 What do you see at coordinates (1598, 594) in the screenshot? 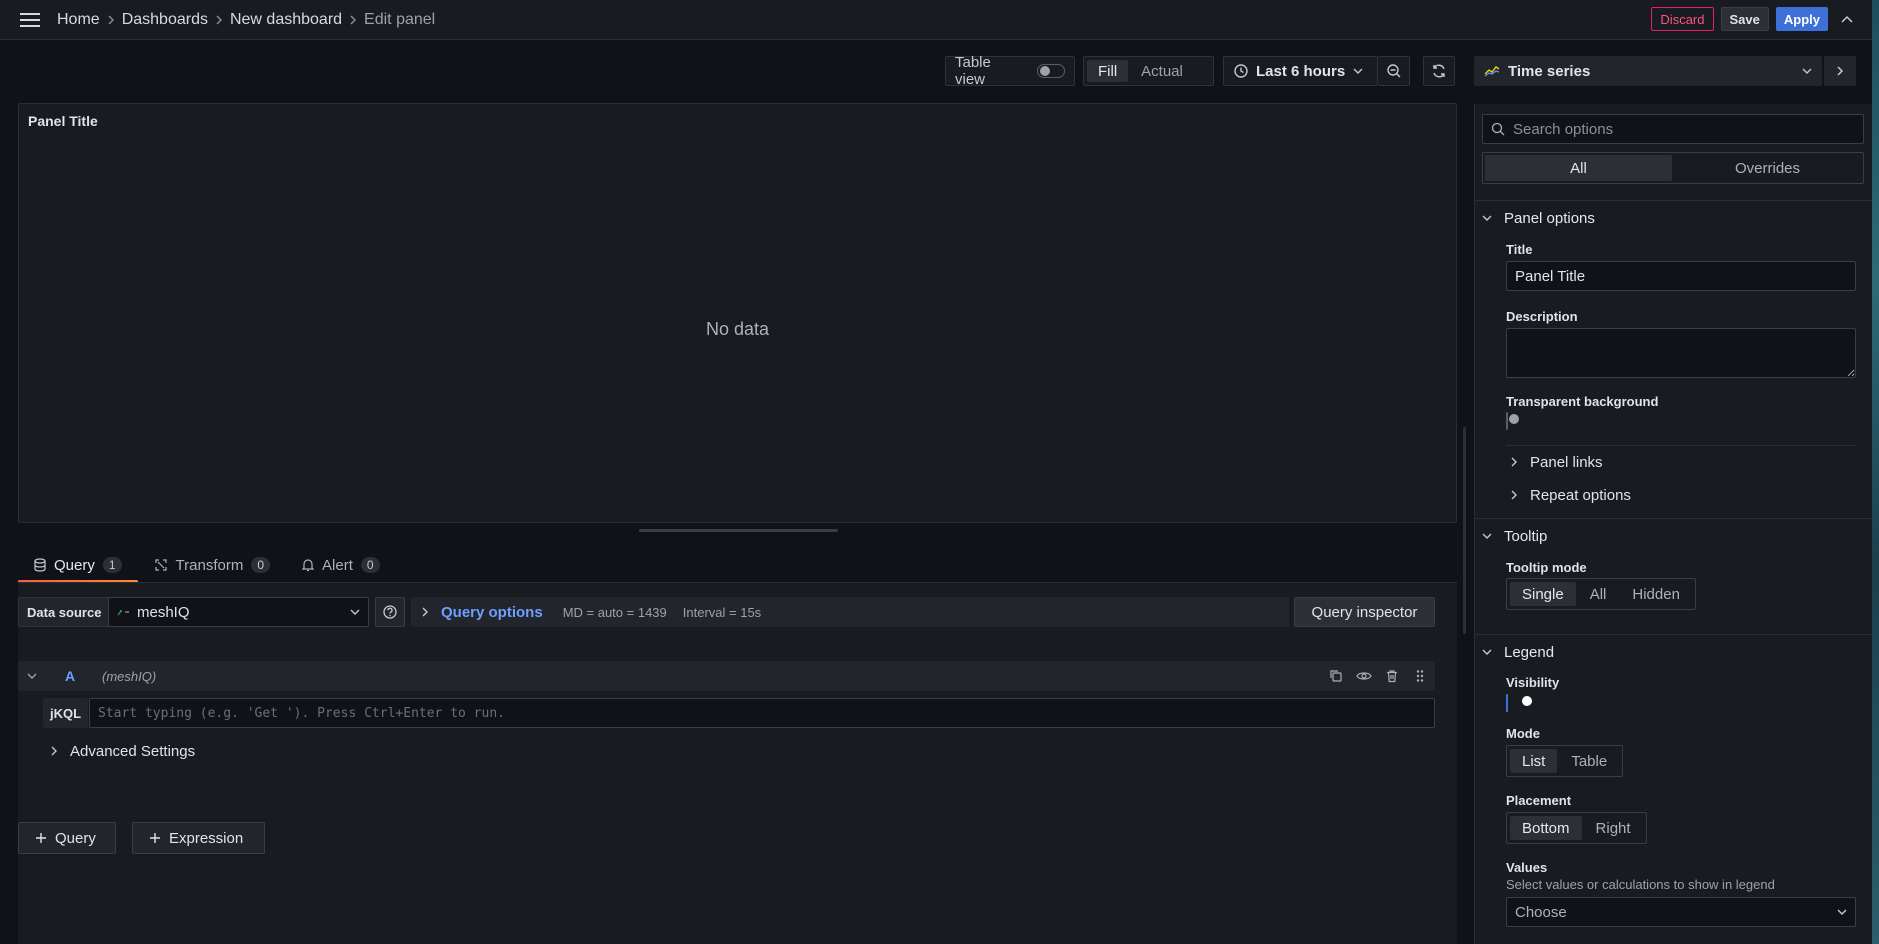
I see `tooltip-mode-all: All` at bounding box center [1598, 594].